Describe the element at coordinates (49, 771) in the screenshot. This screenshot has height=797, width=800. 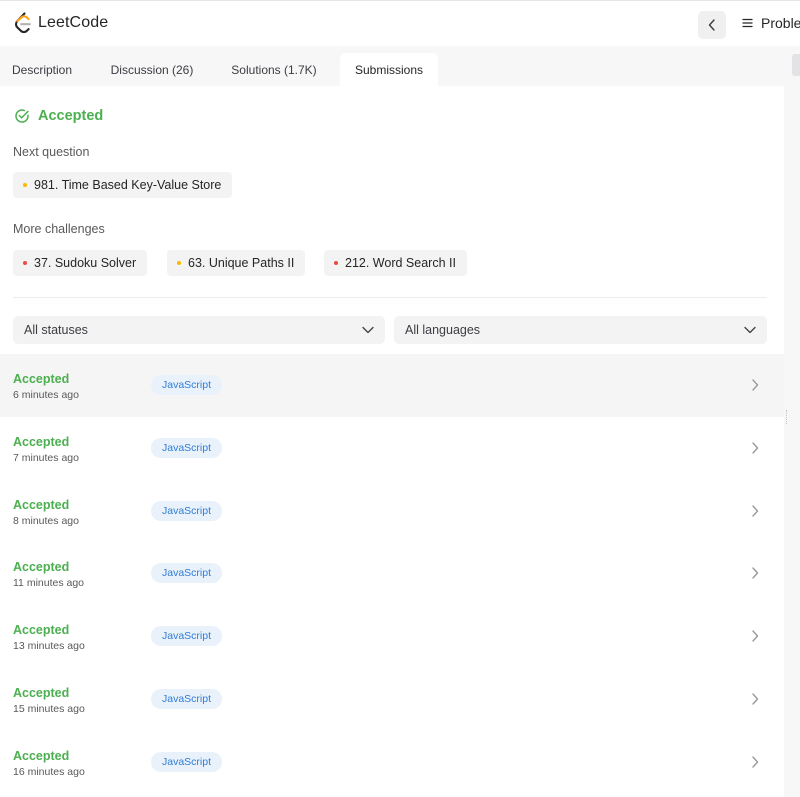
I see `submission-time: 16 minutes ago` at that location.